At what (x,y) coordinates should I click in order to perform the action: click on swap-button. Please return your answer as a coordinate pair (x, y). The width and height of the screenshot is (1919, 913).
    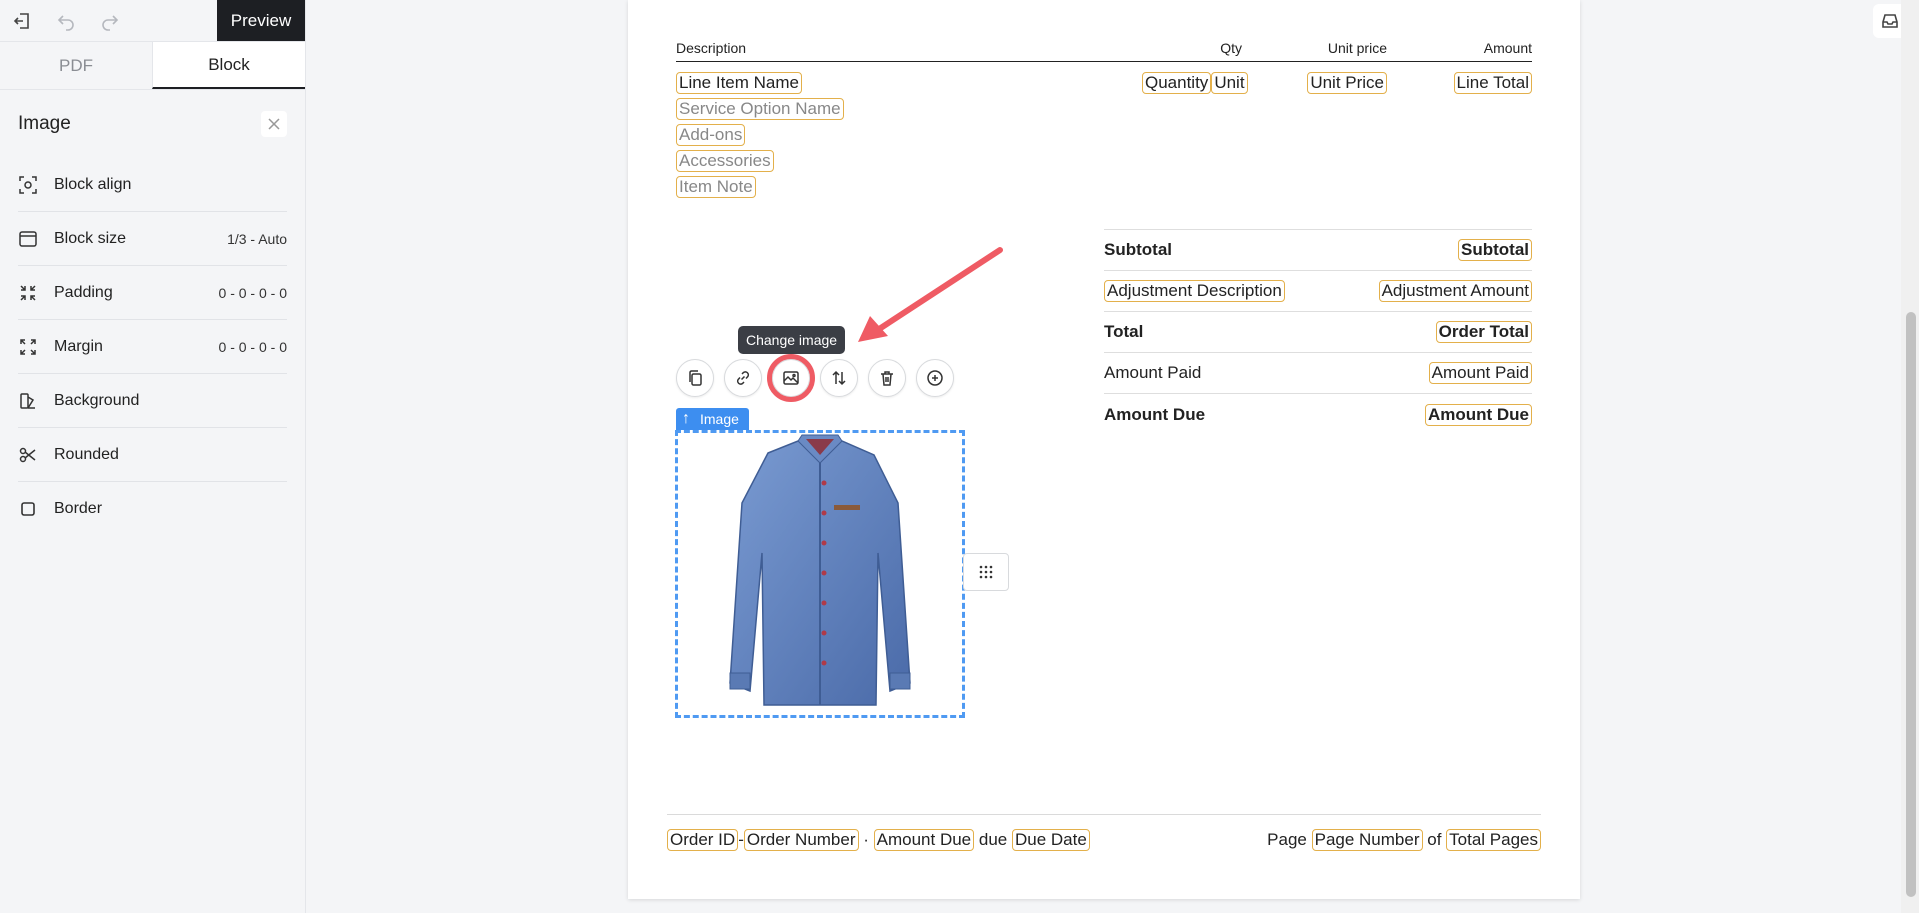
    Looking at the image, I should click on (839, 378).